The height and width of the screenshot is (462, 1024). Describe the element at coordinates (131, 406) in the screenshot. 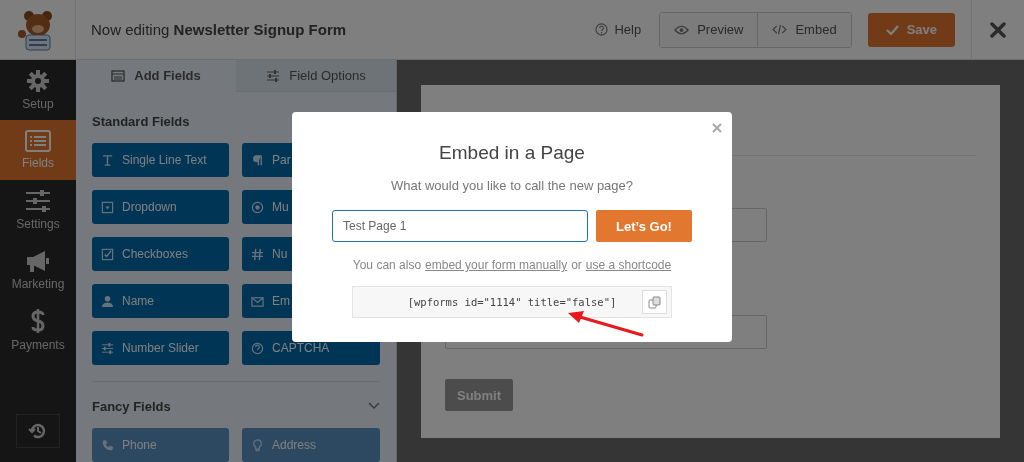

I see `section-title: Fancy Fields` at that location.